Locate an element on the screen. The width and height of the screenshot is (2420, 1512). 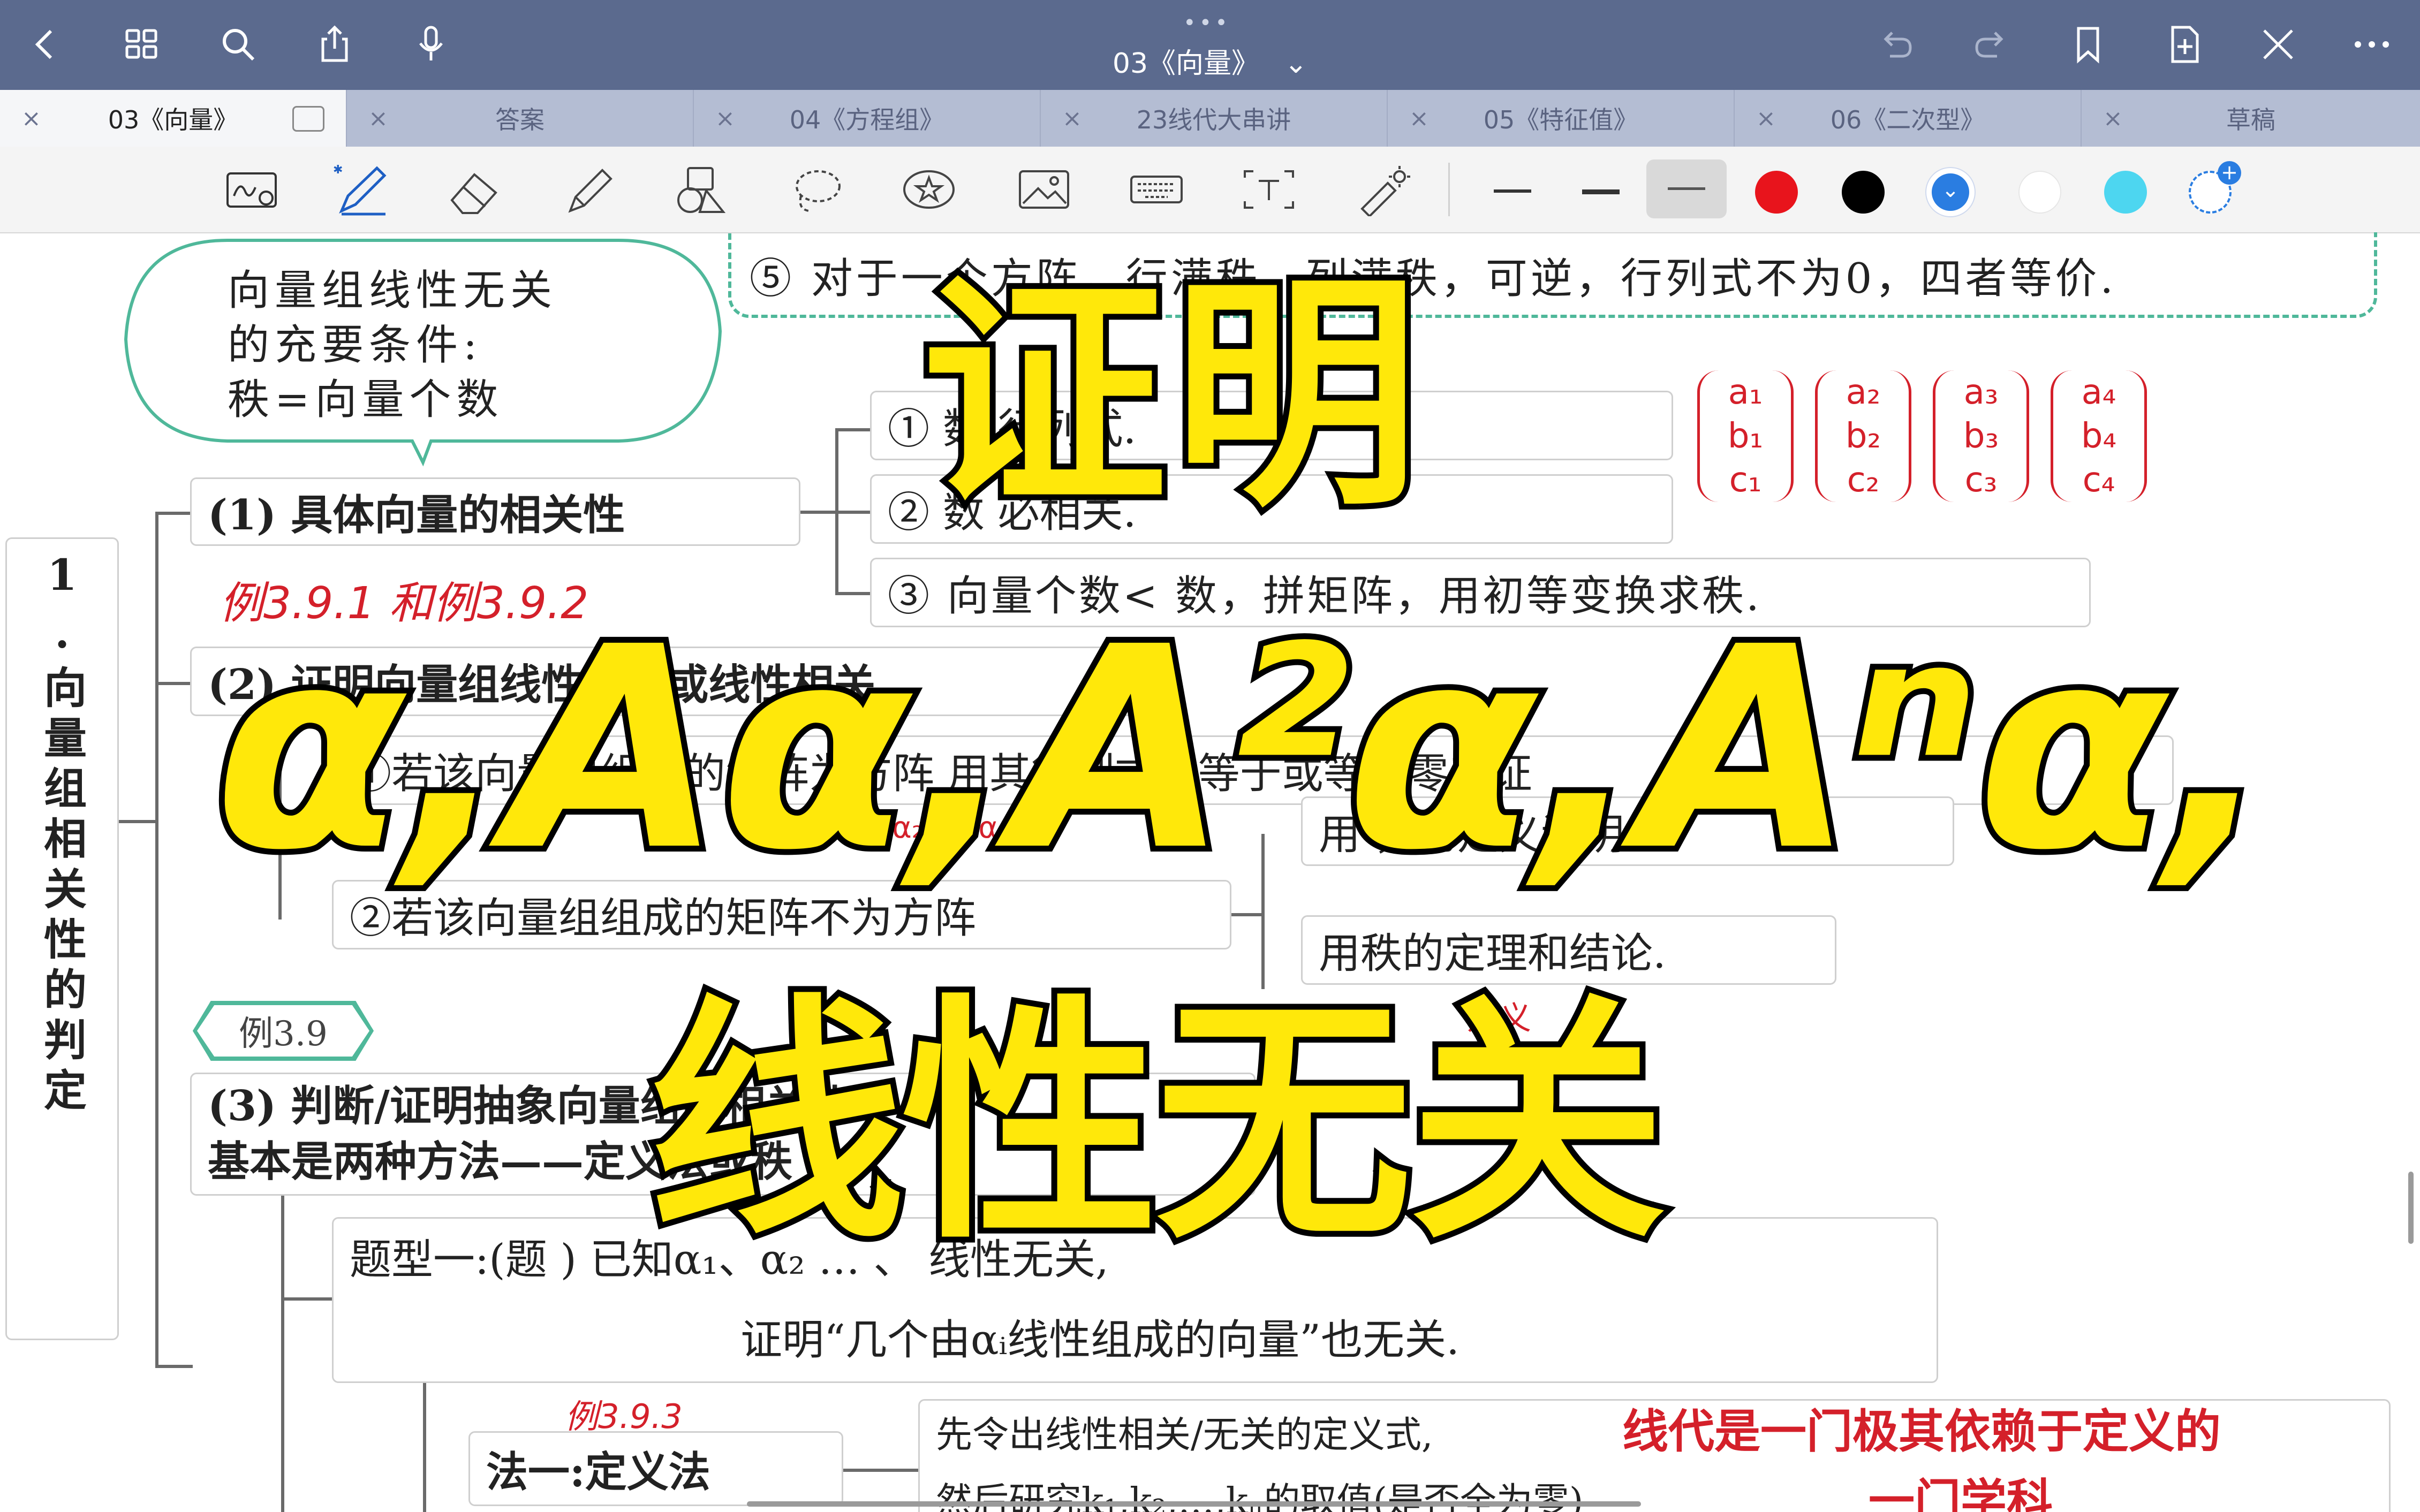
add-page-icon is located at coordinates (2184, 44).